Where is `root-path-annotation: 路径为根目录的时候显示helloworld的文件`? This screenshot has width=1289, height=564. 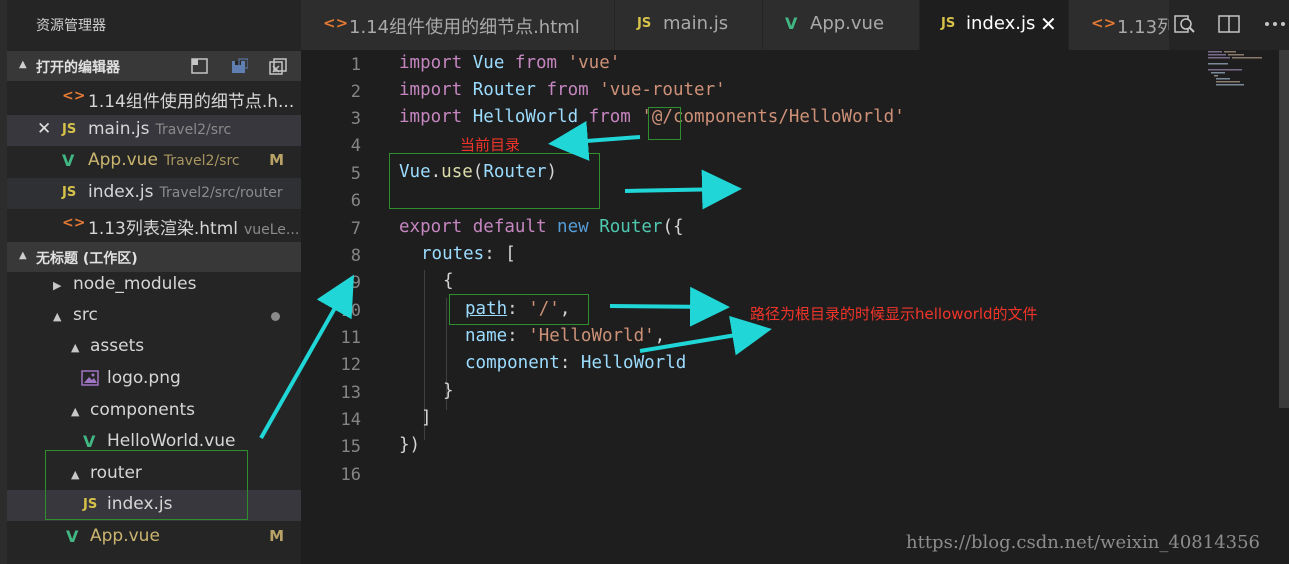 root-path-annotation: 路径为根目录的时候显示helloworld的文件 is located at coordinates (894, 314).